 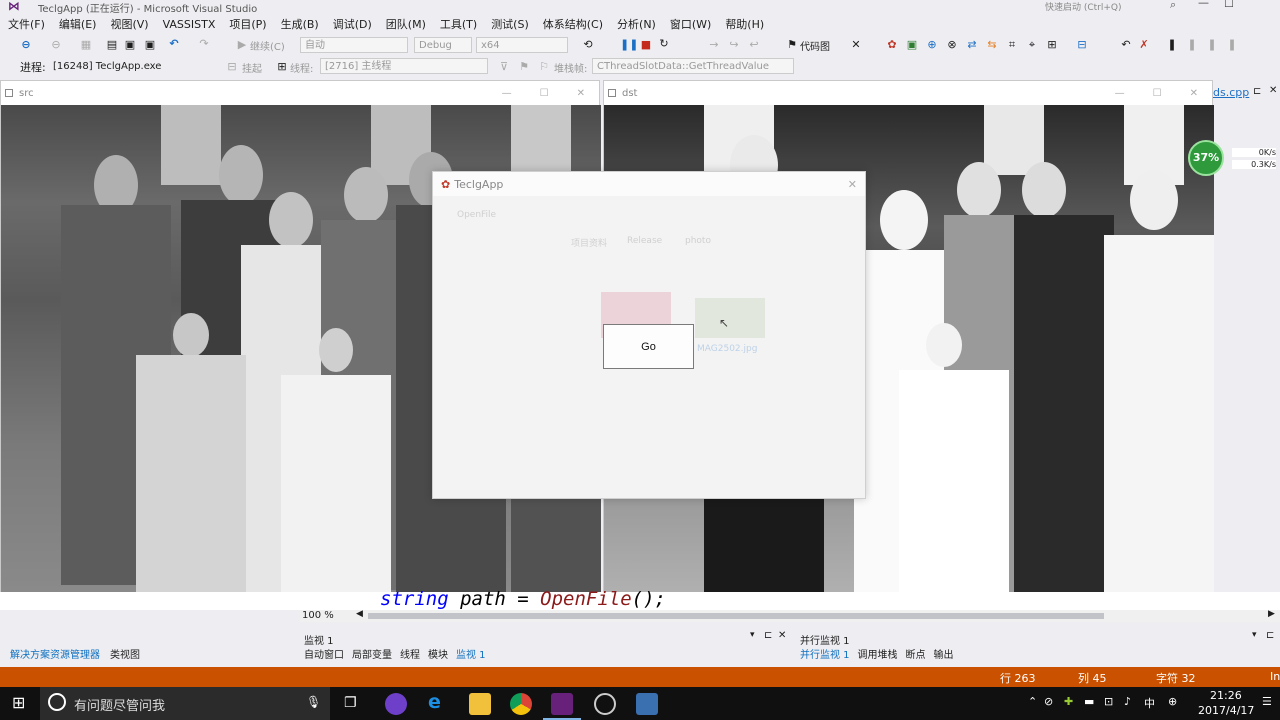 I want to click on notification-icon: ☰, so click(x=1267, y=701).